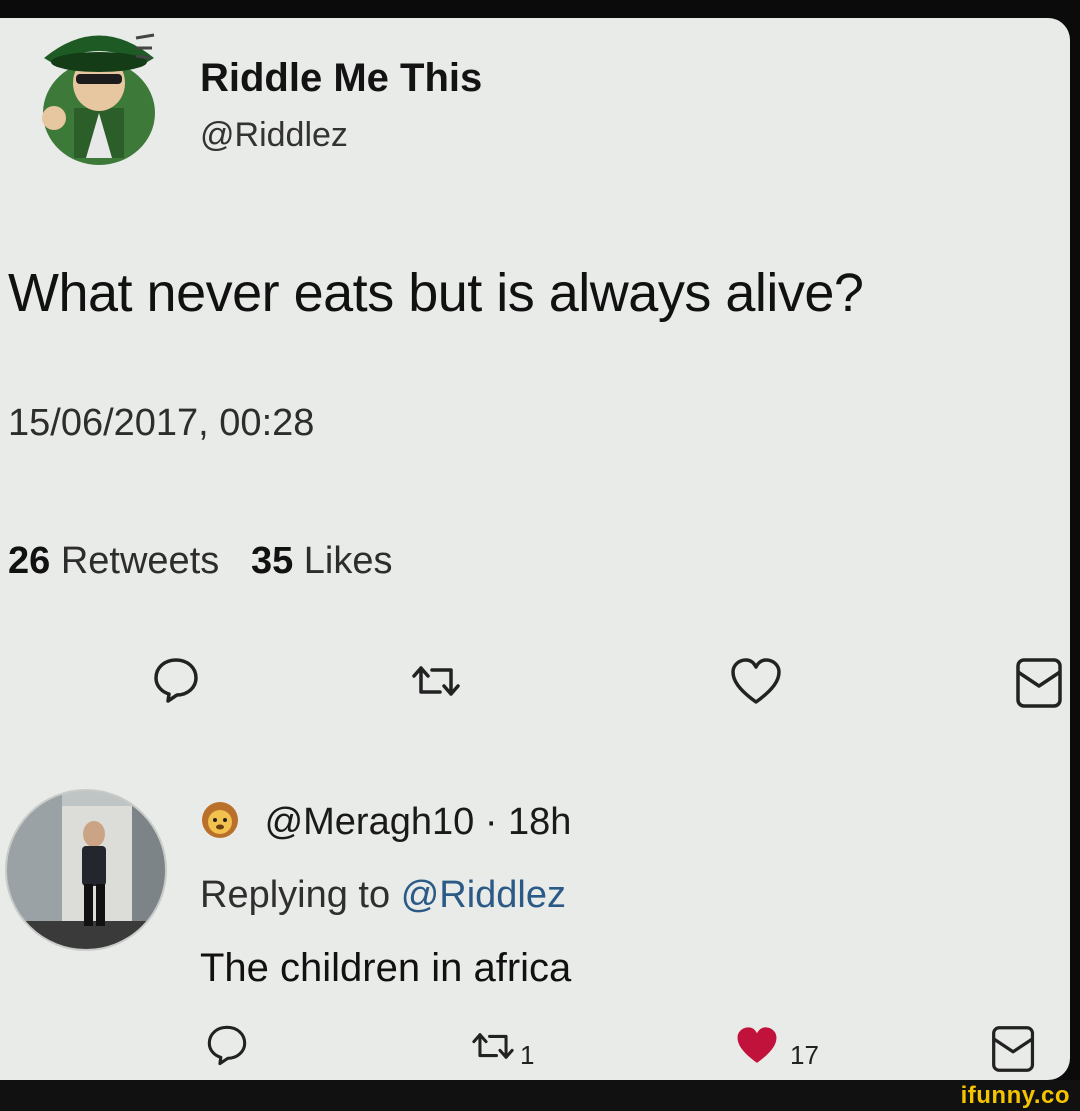  I want to click on retweets-count: 26, so click(29, 561).